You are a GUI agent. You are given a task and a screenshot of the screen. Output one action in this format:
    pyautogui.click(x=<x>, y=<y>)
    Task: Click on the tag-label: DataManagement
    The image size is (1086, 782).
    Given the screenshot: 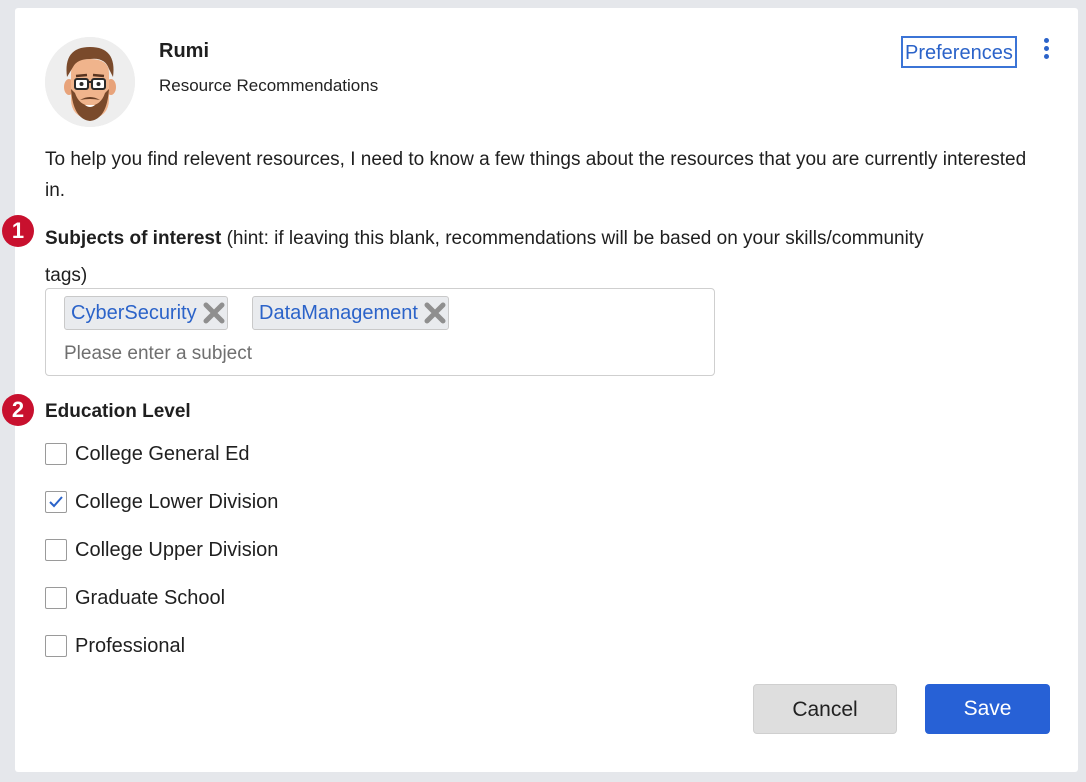 What is the action you would take?
    pyautogui.click(x=338, y=313)
    